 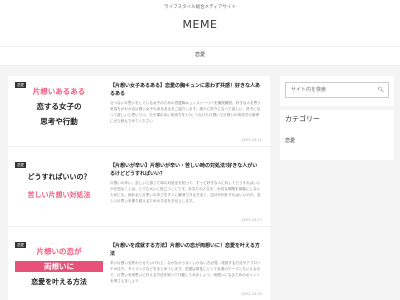 I want to click on thumbnail-text: 両想いに, so click(x=59, y=266).